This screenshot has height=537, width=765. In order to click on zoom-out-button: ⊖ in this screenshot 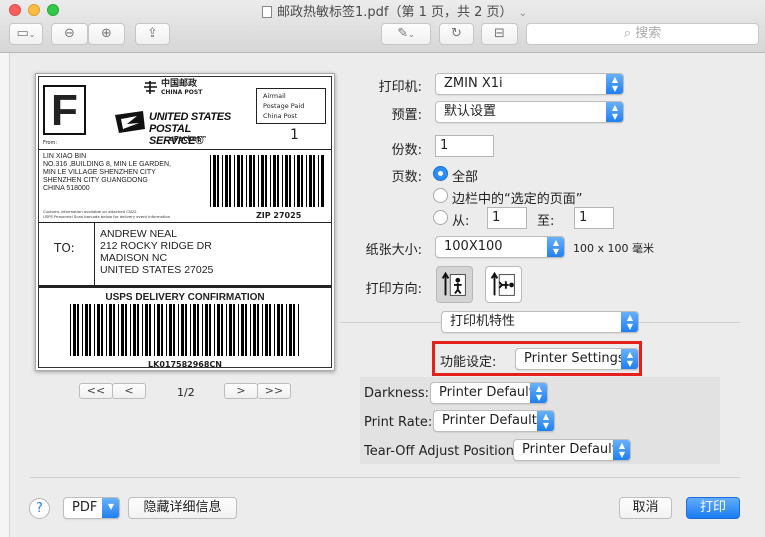, I will do `click(69, 34)`.